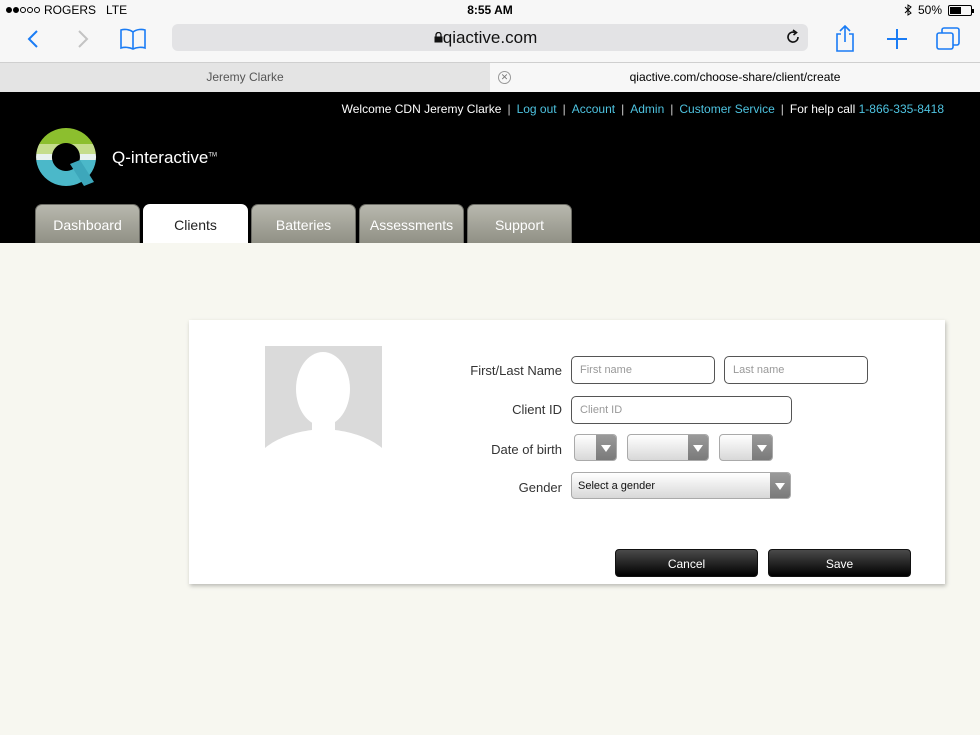  I want to click on last-name-input: Last name, so click(796, 370).